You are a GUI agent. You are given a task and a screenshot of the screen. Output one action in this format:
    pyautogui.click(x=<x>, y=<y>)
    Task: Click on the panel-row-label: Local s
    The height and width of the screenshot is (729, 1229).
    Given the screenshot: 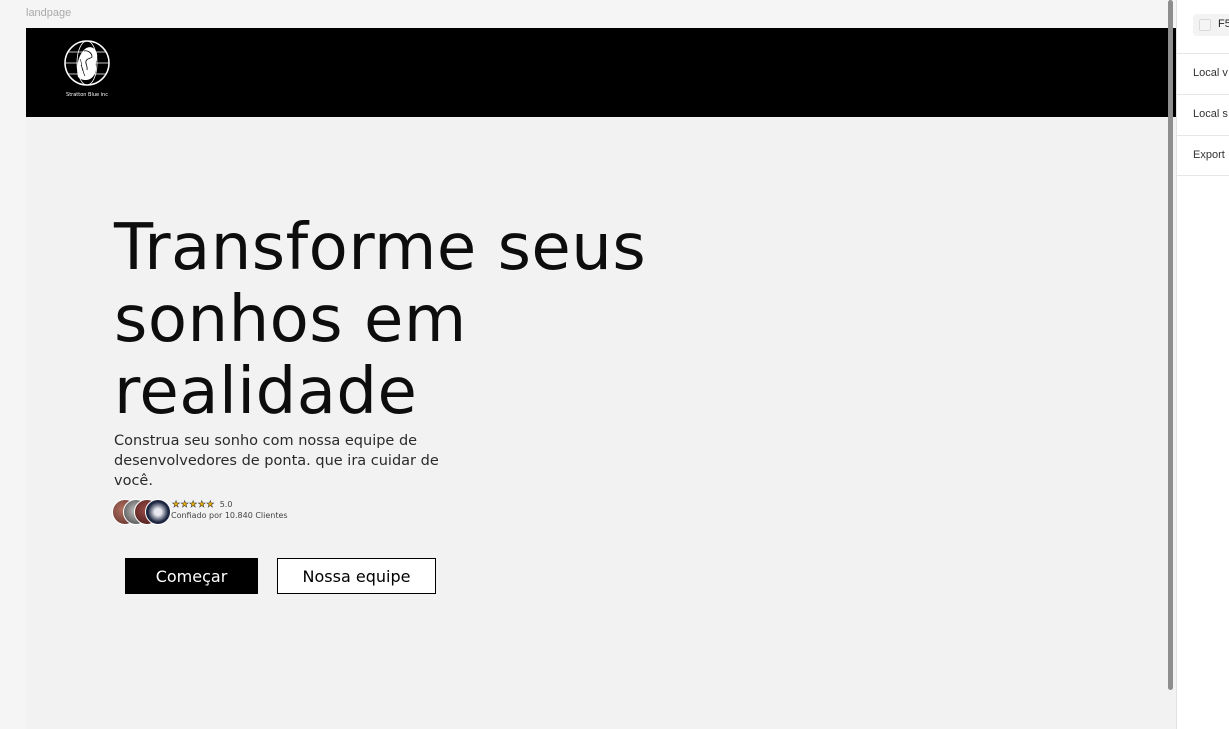 What is the action you would take?
    pyautogui.click(x=1210, y=114)
    